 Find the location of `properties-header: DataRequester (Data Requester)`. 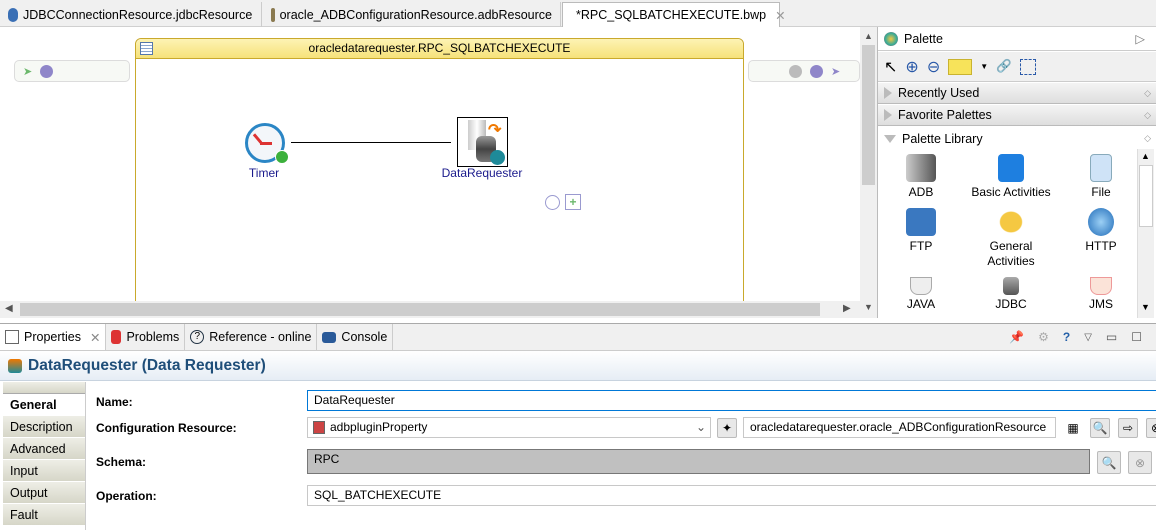

properties-header: DataRequester (Data Requester) is located at coordinates (578, 366).